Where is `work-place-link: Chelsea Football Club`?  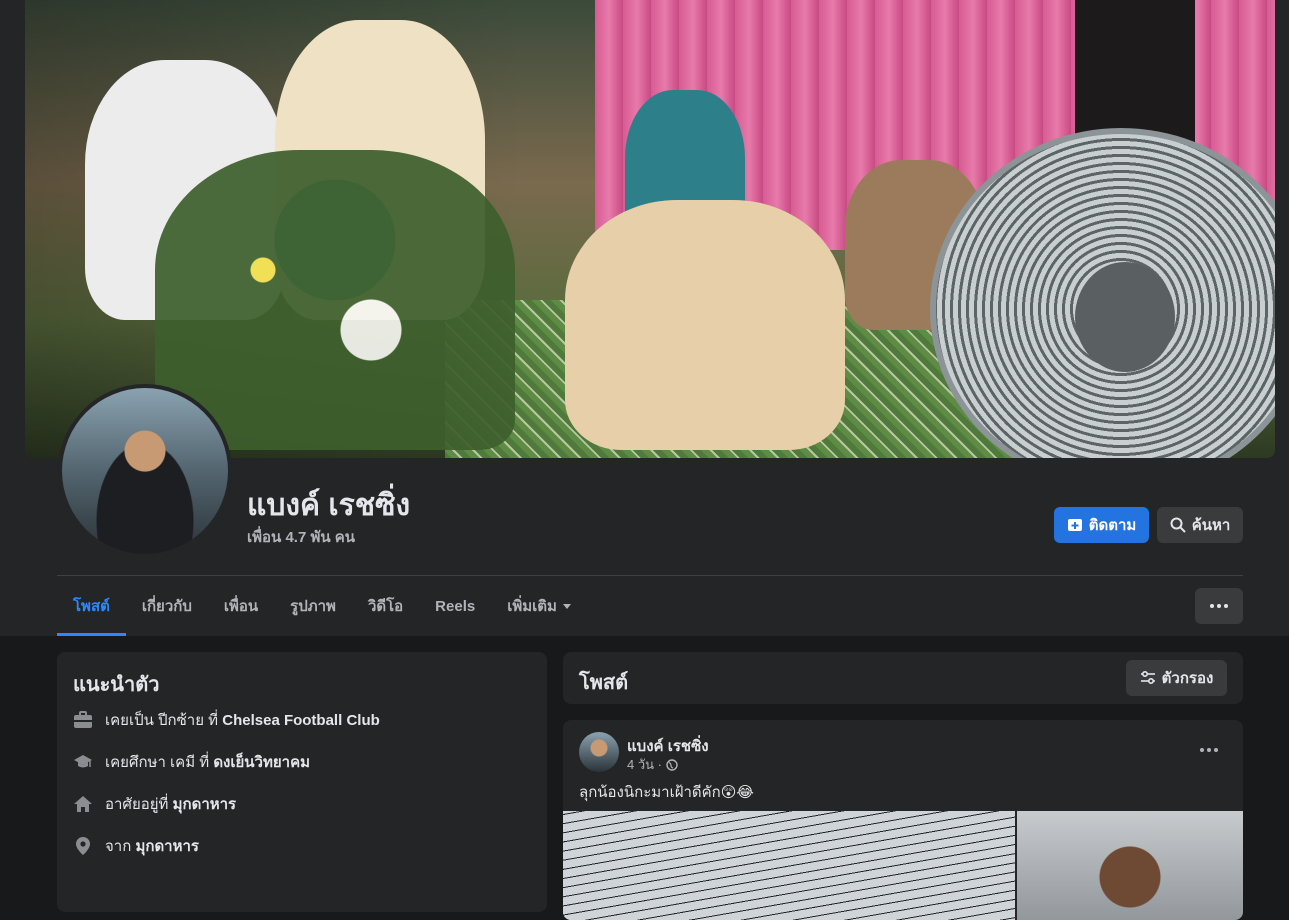 work-place-link: Chelsea Football Club is located at coordinates (301, 720).